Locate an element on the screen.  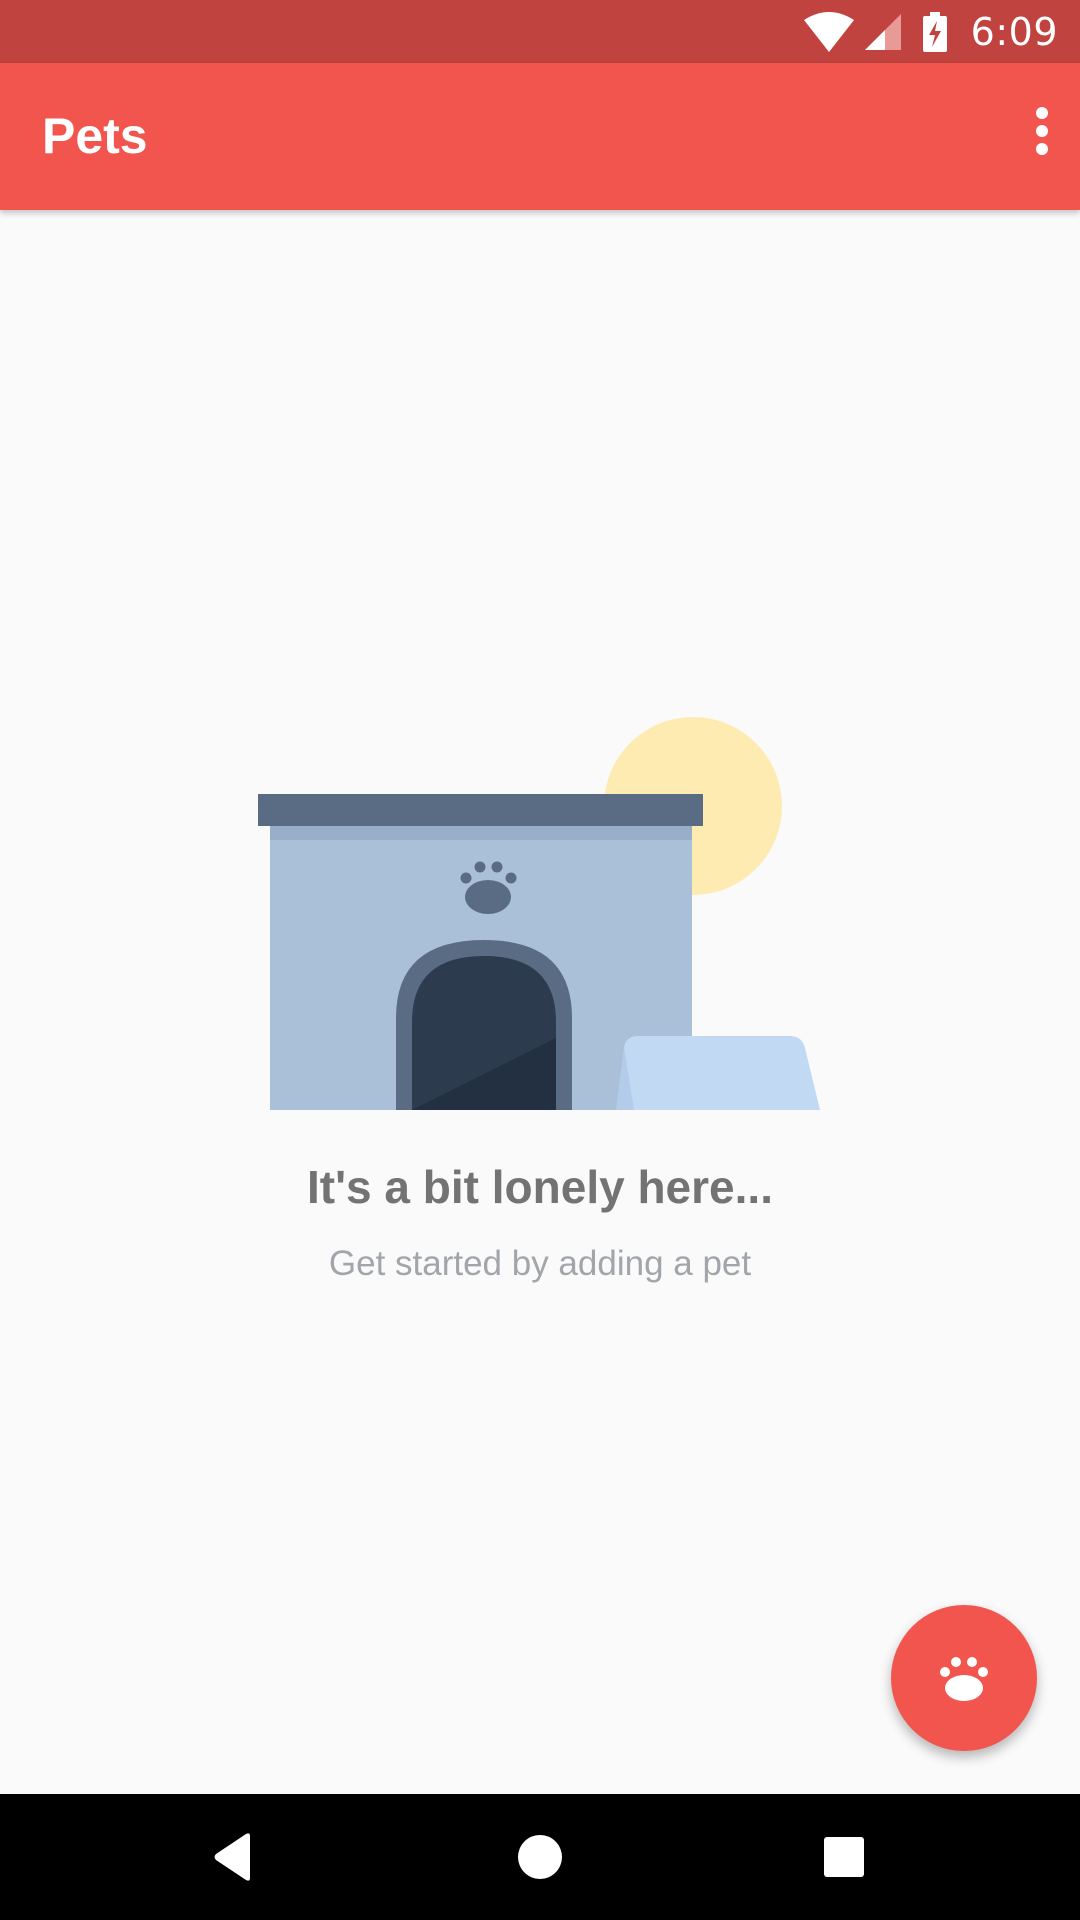
status-icons: 6:09 is located at coordinates (941, 31).